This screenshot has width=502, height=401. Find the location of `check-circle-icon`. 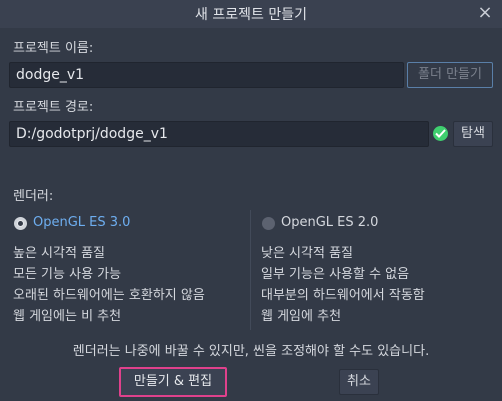

check-circle-icon is located at coordinates (440, 133).